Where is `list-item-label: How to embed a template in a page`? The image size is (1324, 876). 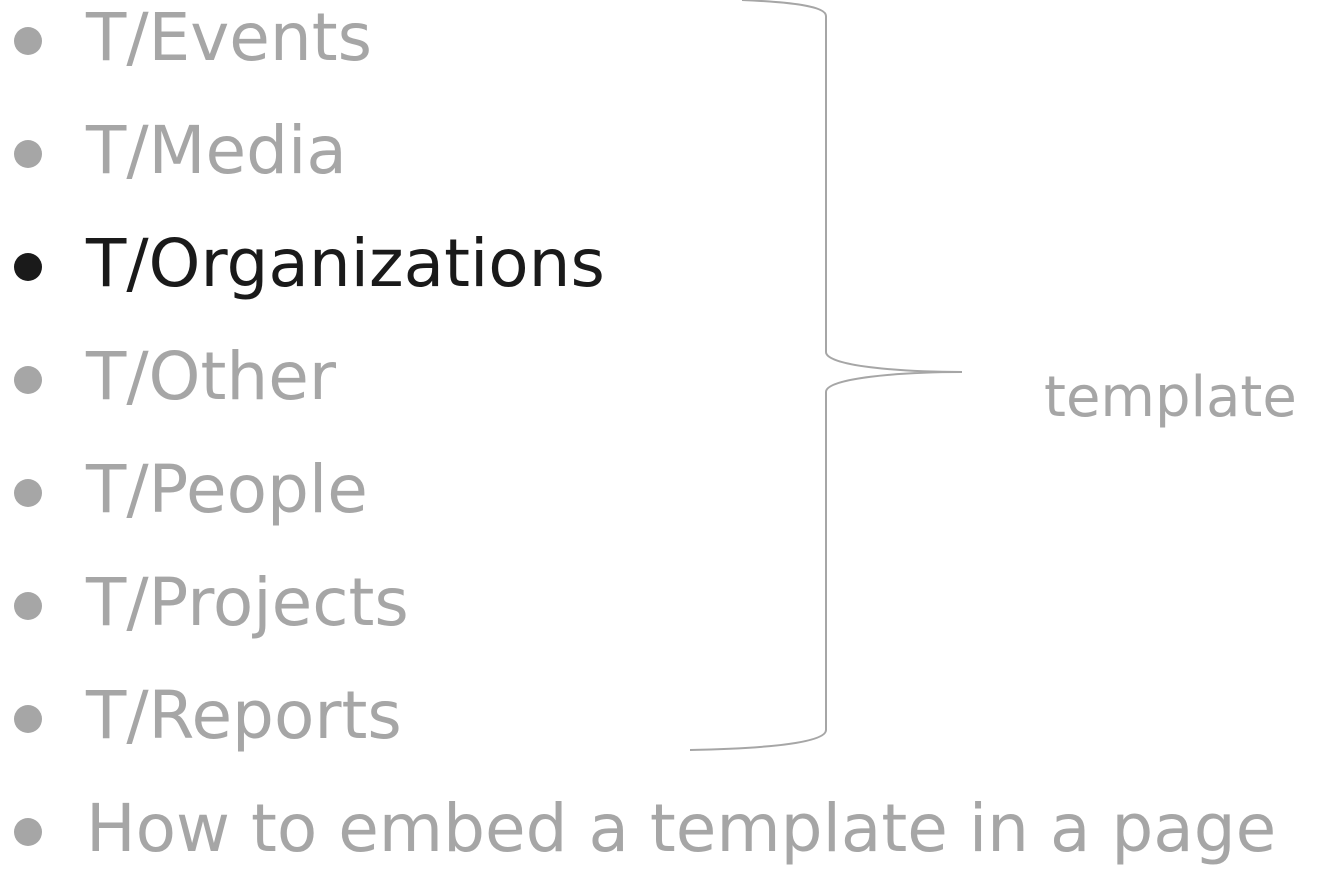 list-item-label: How to embed a template in a page is located at coordinates (681, 828).